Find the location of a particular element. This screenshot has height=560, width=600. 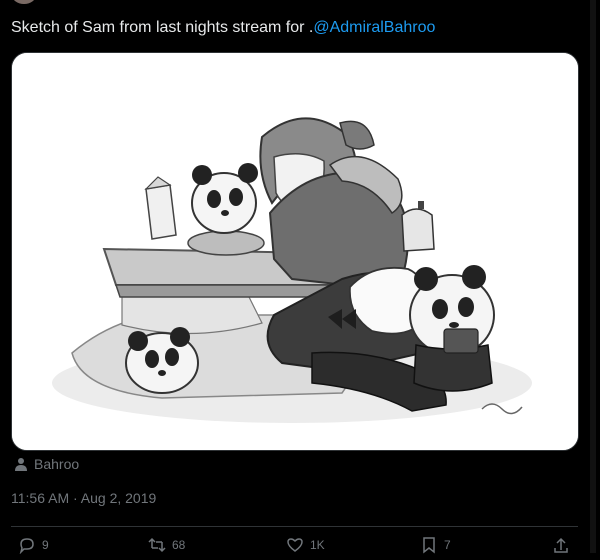

like-count: 1K is located at coordinates (317, 545).